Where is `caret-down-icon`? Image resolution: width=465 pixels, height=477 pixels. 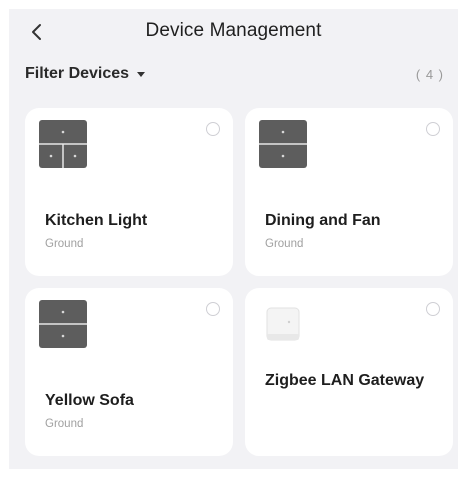
caret-down-icon is located at coordinates (141, 74).